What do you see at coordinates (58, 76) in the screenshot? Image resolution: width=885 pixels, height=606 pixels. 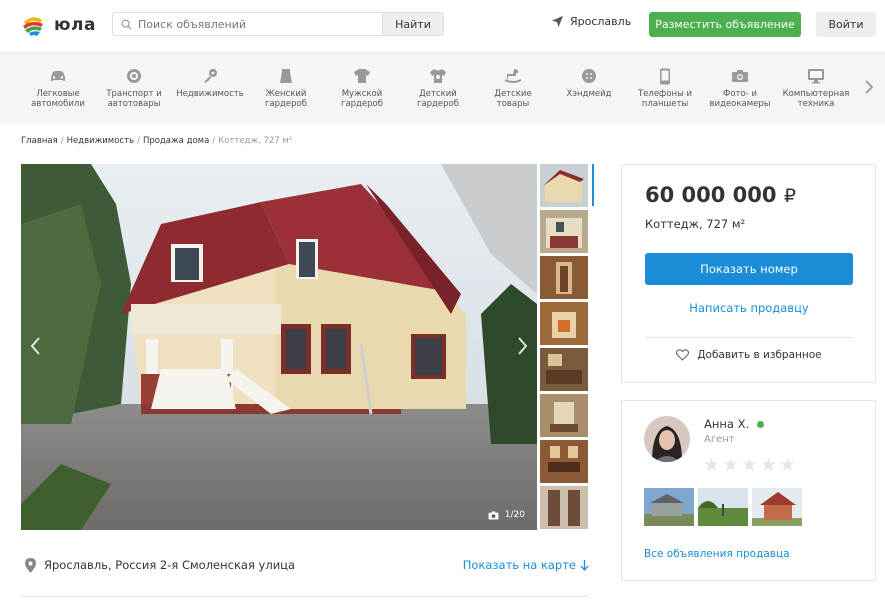 I see `car-icon` at bounding box center [58, 76].